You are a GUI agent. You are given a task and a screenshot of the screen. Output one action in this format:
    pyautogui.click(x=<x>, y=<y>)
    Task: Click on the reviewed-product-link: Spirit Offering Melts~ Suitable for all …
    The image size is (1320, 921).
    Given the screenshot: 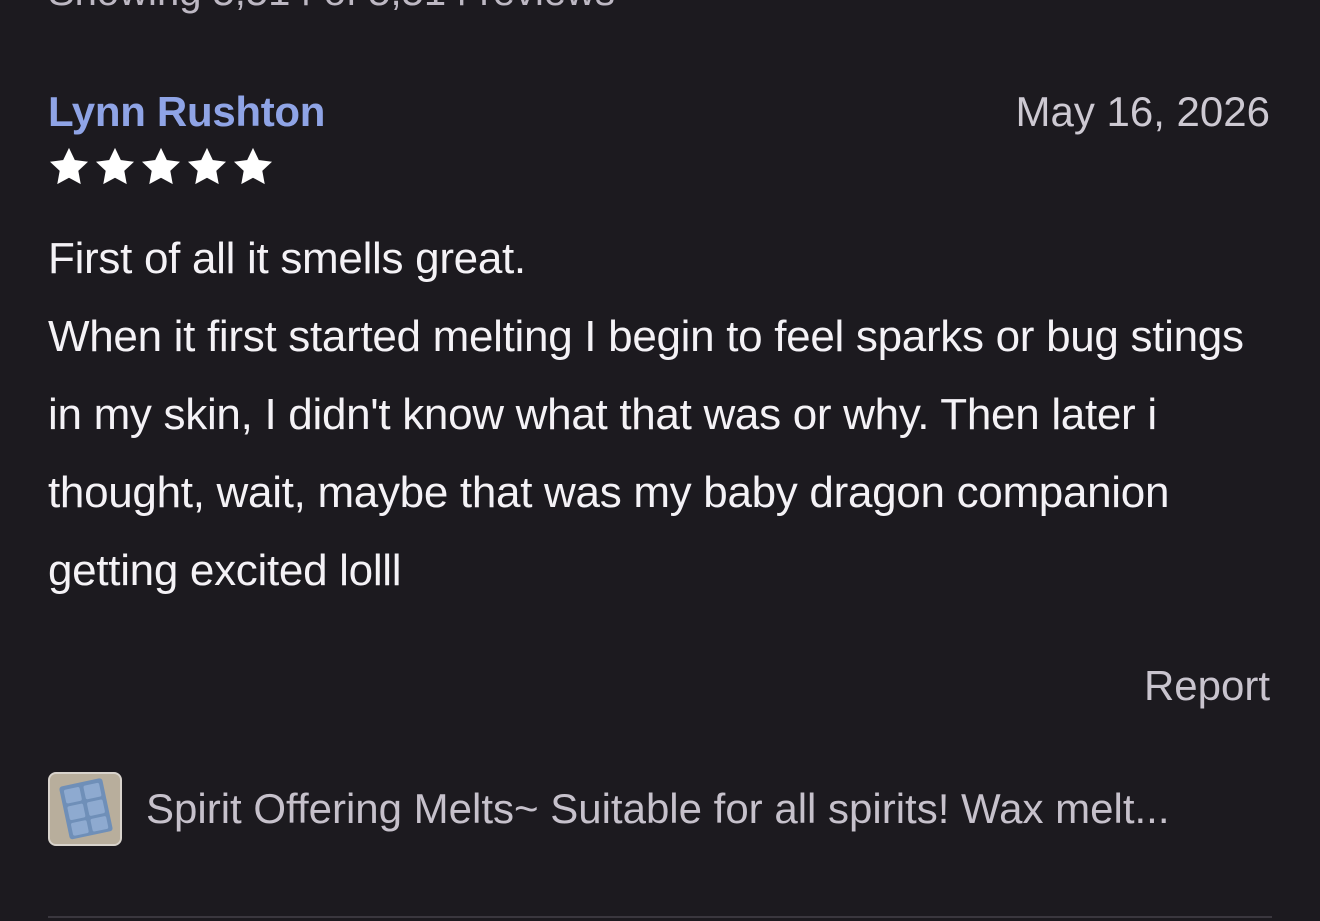 What is the action you would take?
    pyautogui.click(x=654, y=809)
    